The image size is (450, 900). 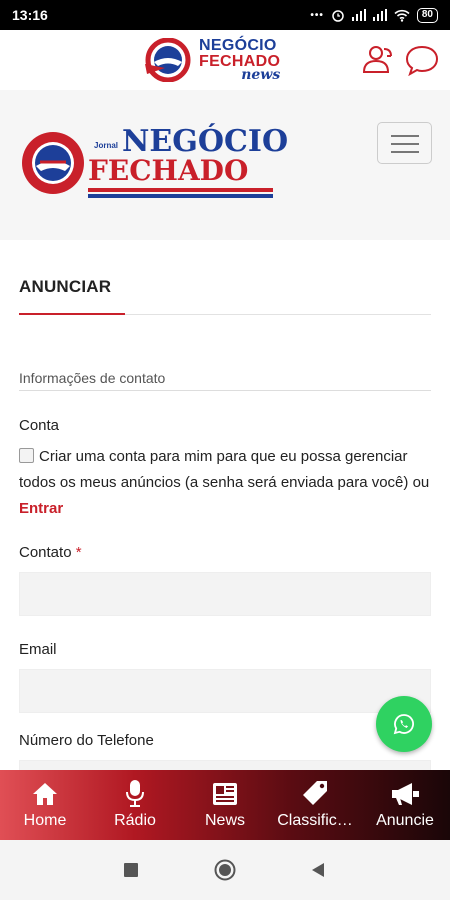 What do you see at coordinates (65, 286) in the screenshot?
I see `page-title: ANUNCIAR` at bounding box center [65, 286].